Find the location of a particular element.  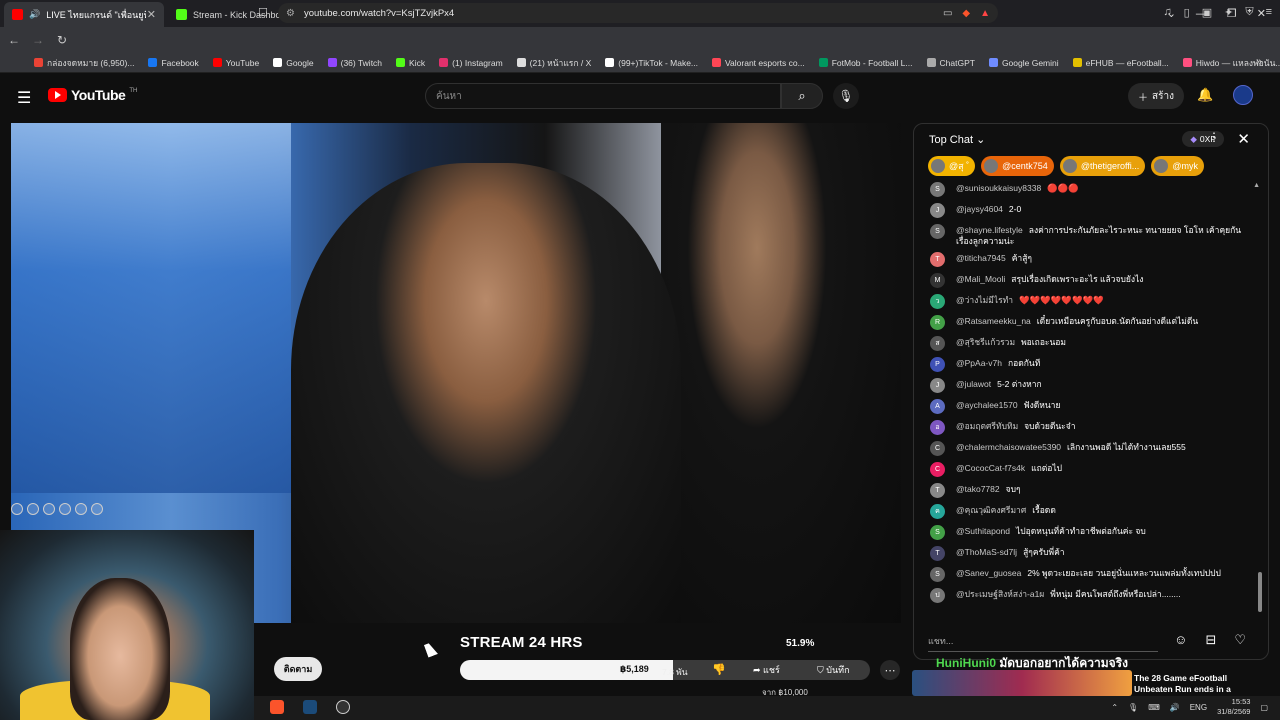

language-indicator: ENG is located at coordinates (1198, 707).